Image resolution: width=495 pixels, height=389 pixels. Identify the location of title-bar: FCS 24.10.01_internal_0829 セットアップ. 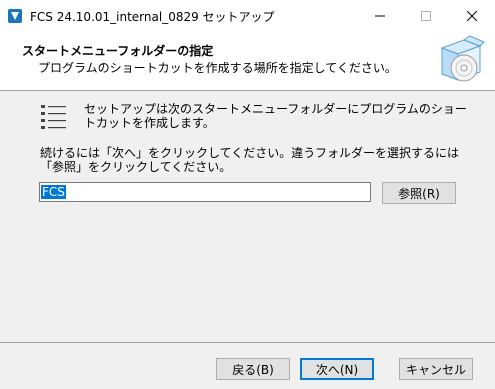
(247, 15).